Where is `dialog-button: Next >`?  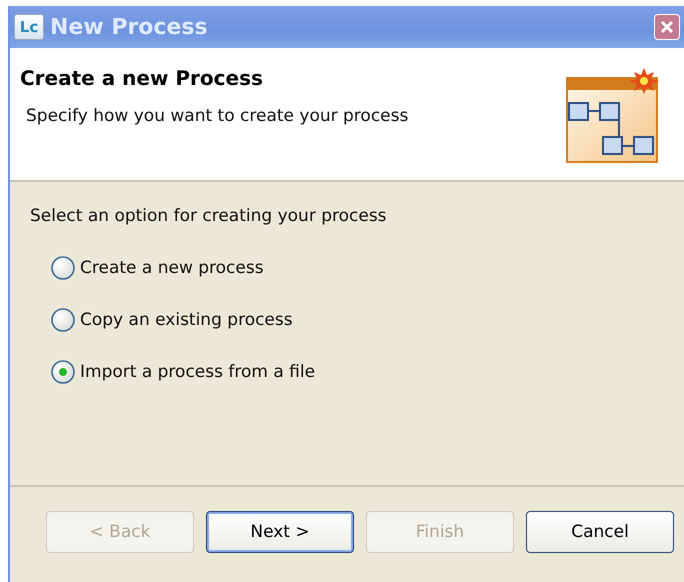
dialog-button: Next > is located at coordinates (280, 532).